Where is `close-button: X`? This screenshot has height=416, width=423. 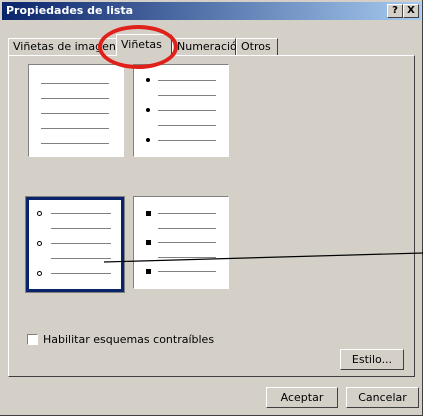 close-button: X is located at coordinates (411, 11).